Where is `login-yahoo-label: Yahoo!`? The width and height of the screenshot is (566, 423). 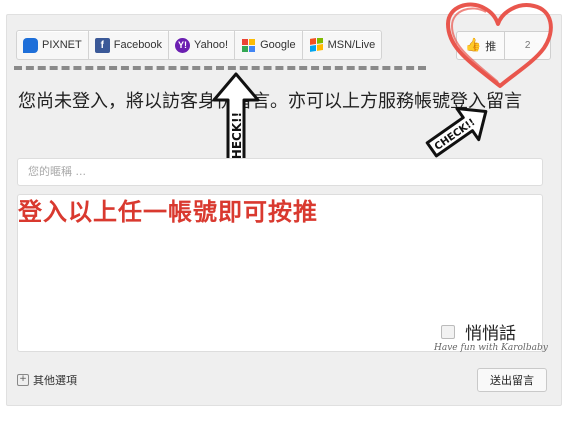
login-yahoo-label: Yahoo! is located at coordinates (211, 45).